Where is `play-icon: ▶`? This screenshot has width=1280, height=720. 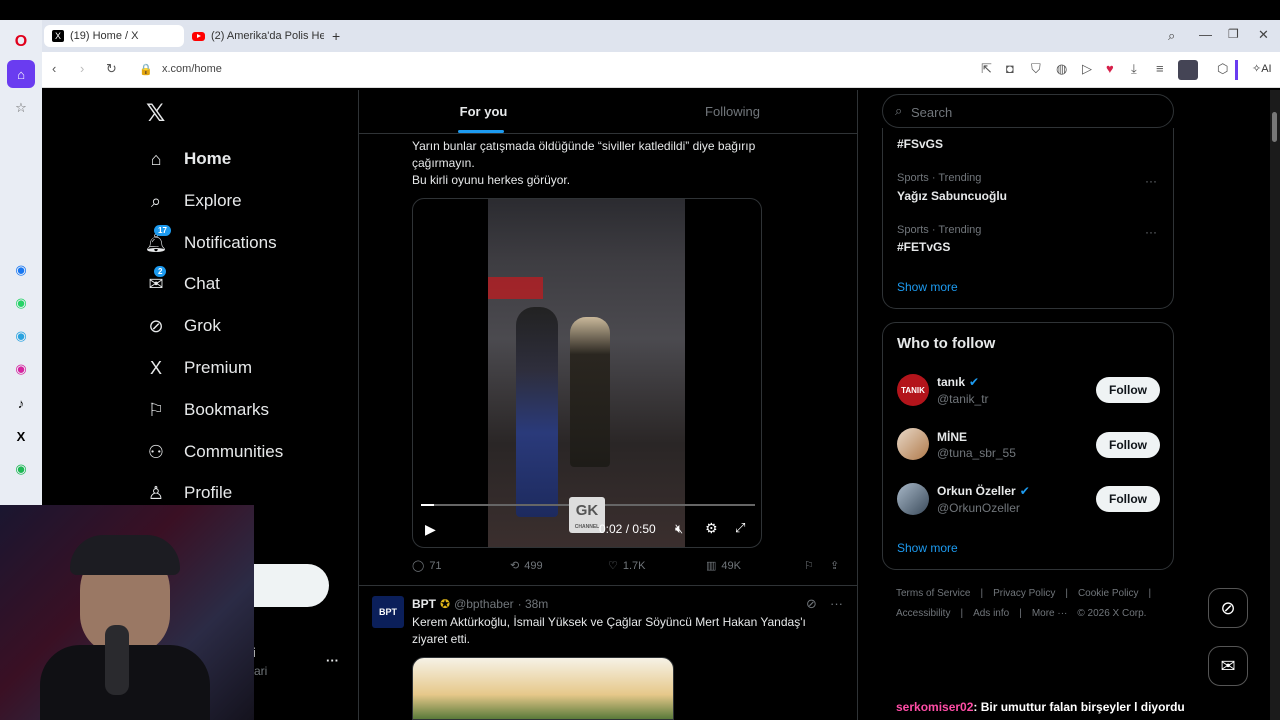
play-icon: ▶ is located at coordinates (430, 529).